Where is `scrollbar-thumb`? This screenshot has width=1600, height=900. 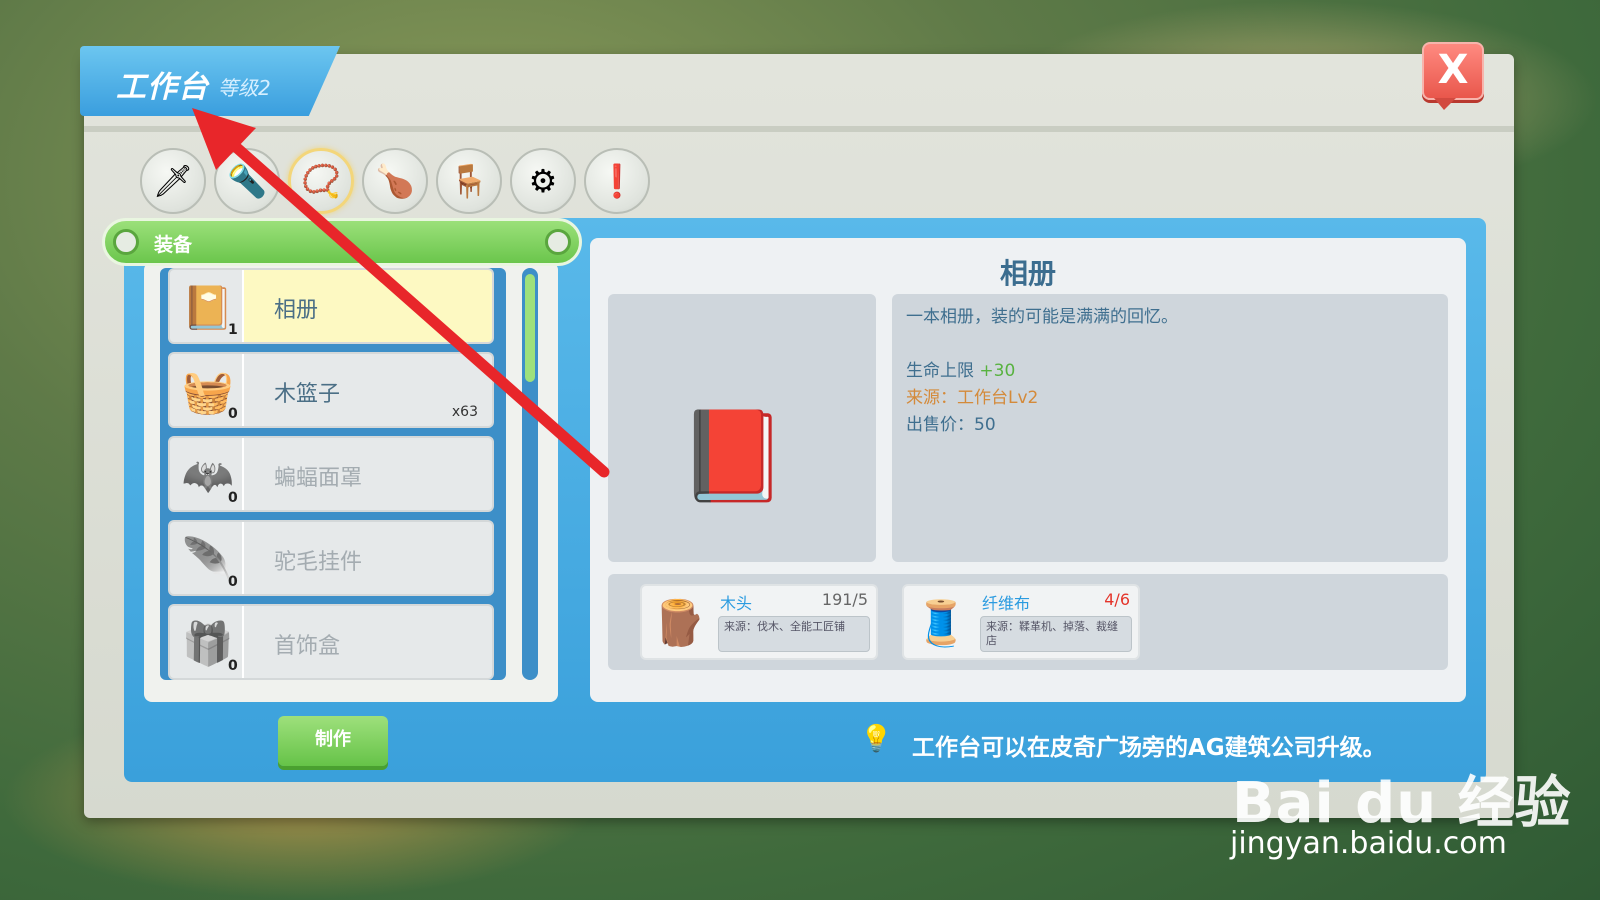
scrollbar-thumb is located at coordinates (530, 328).